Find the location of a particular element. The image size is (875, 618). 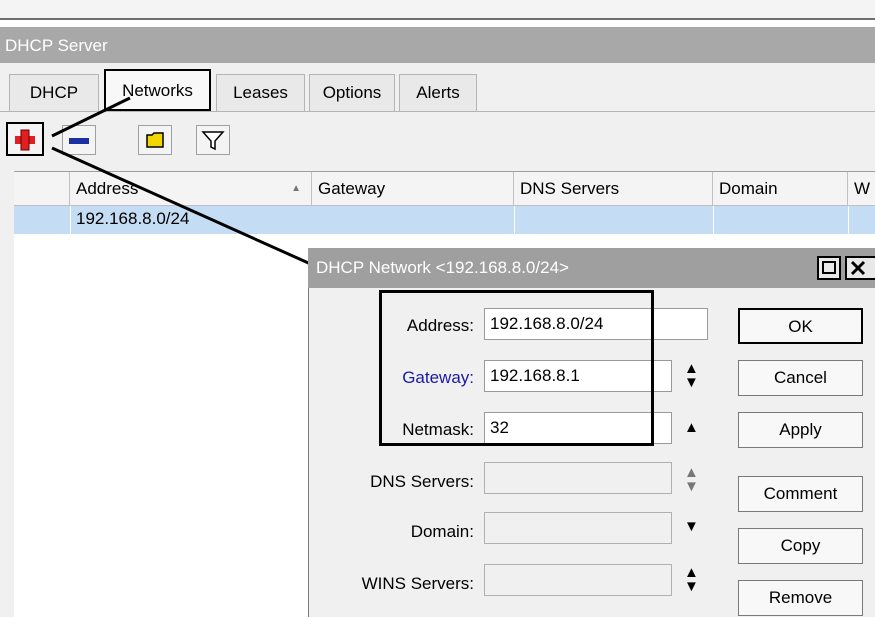

dns-servers-updown-icon: ▲ ▼ is located at coordinates (691, 479).